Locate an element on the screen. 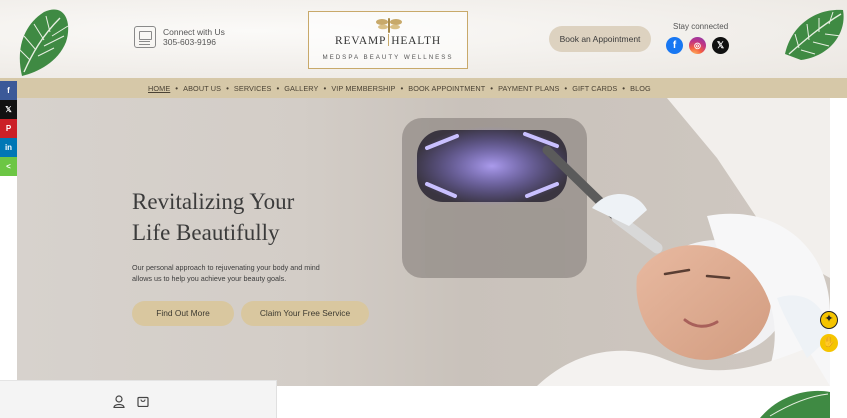 The width and height of the screenshot is (847, 418). hero-headline-line-1: Revitalizing Your is located at coordinates (213, 201).